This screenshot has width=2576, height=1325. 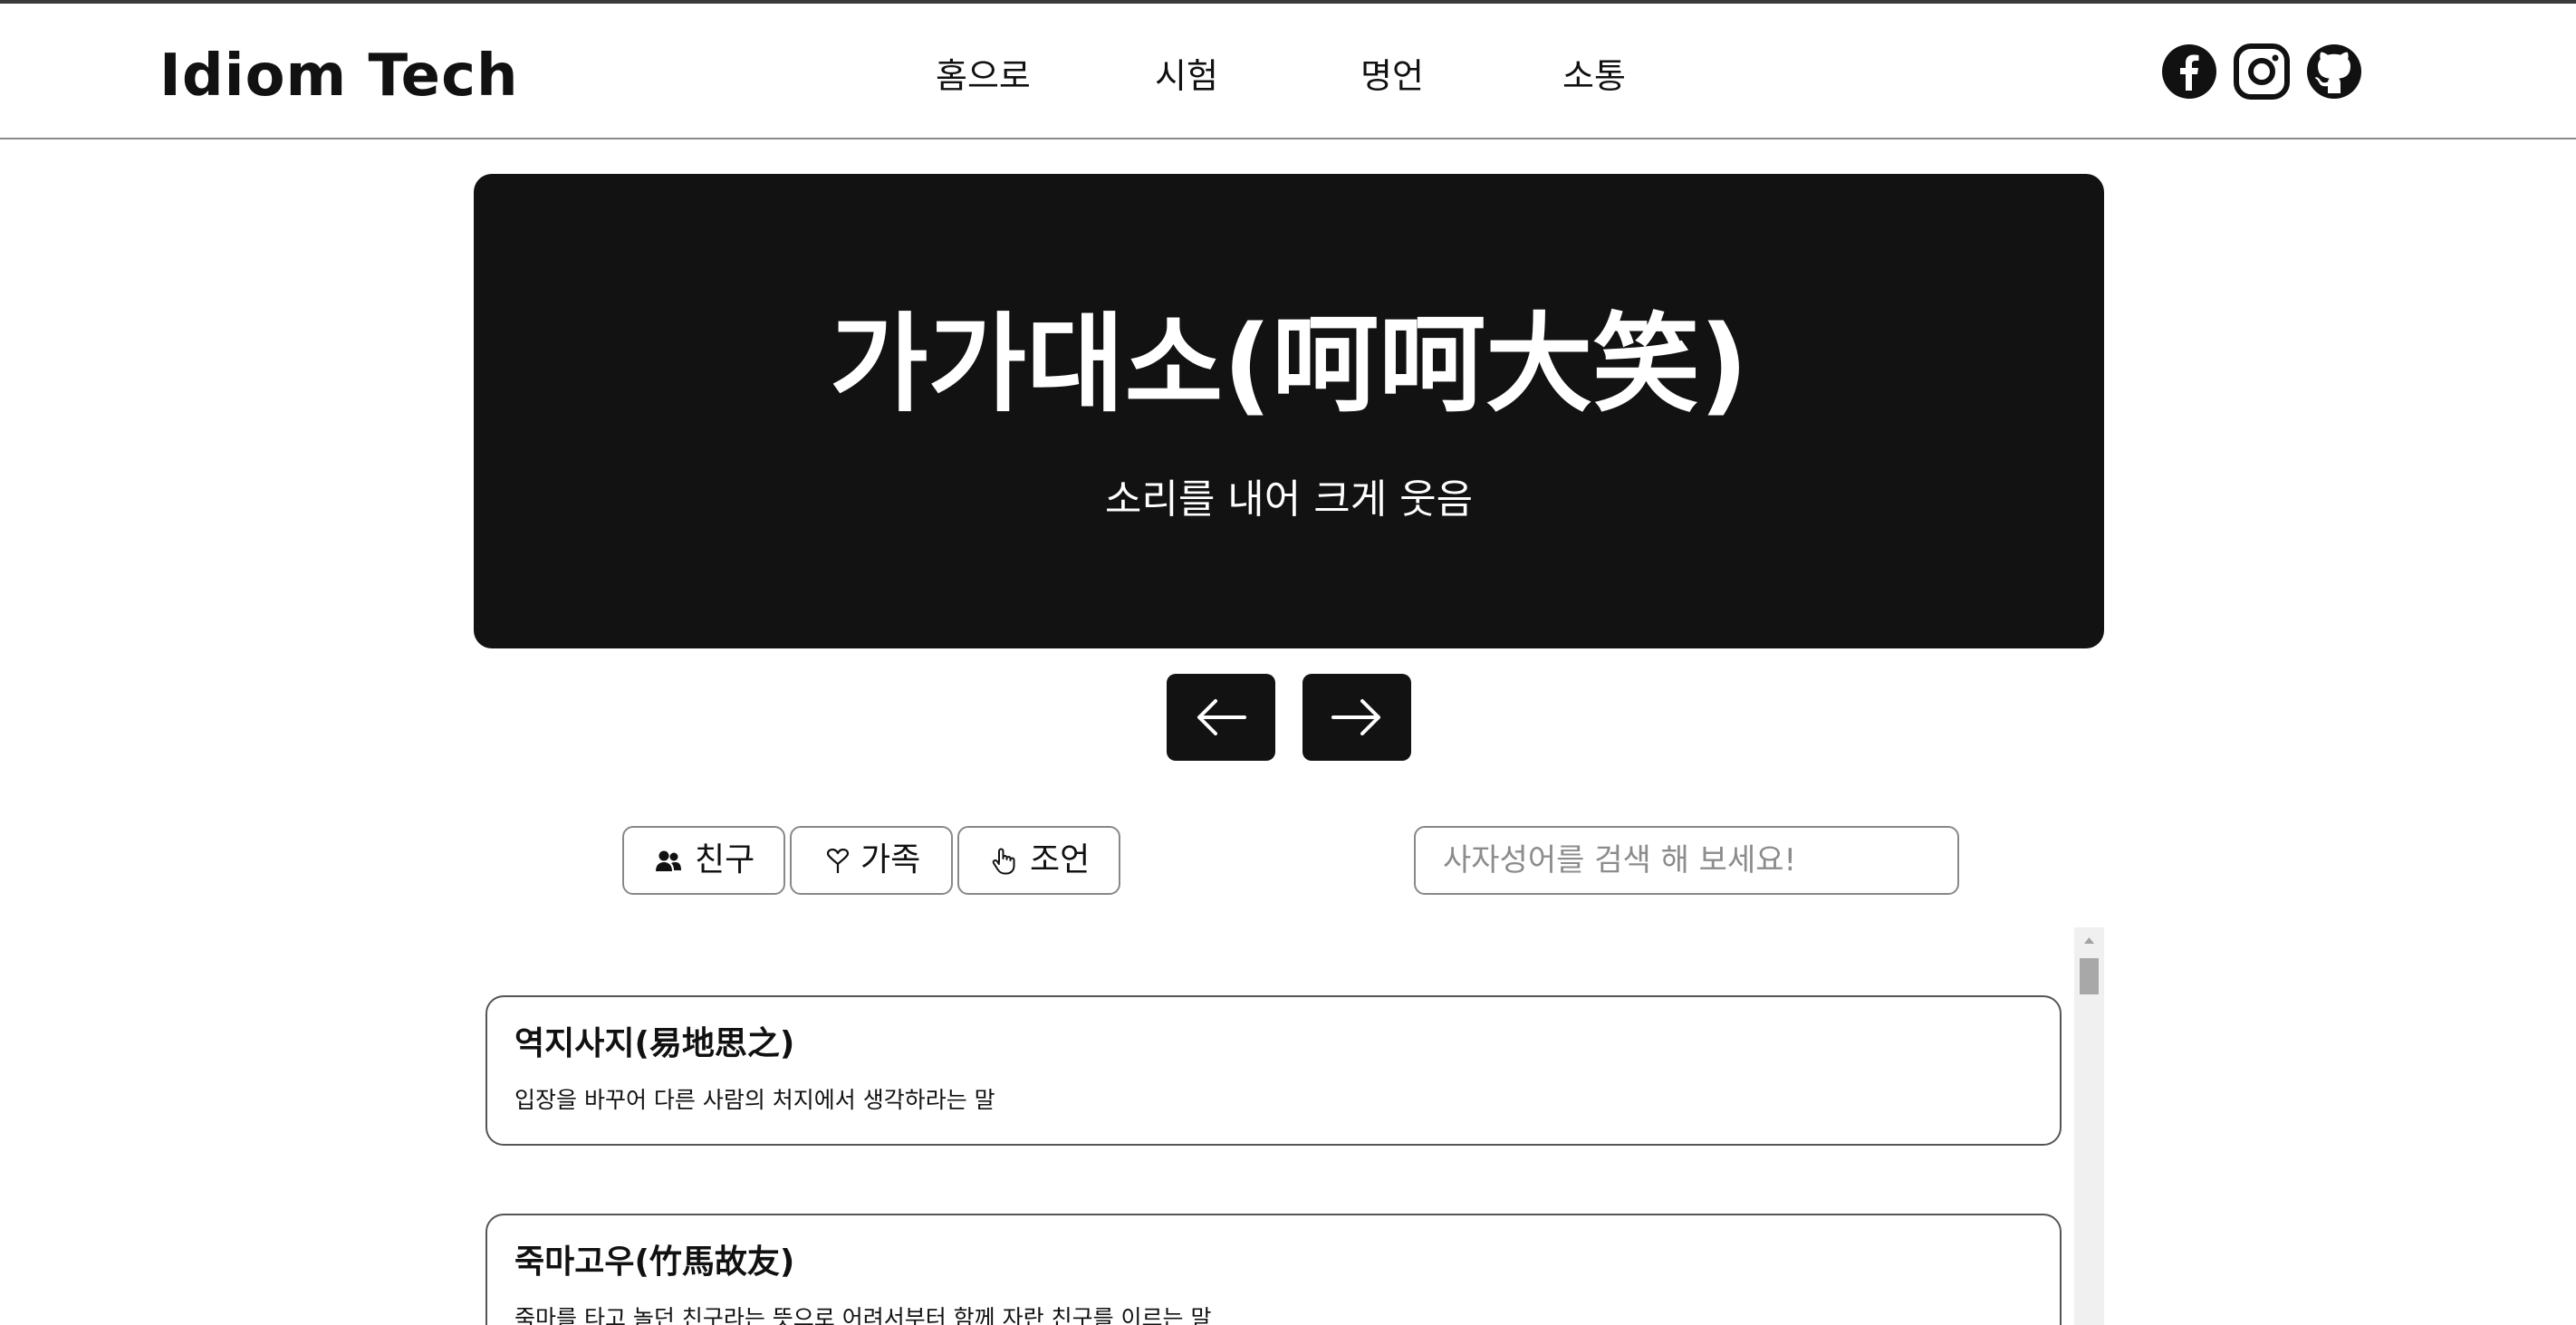 I want to click on idiom-card: 역지사지(易地思之) 입장을 바꾸어 다른 사람의 처지에서 생각하라는 말, so click(x=1273, y=1070).